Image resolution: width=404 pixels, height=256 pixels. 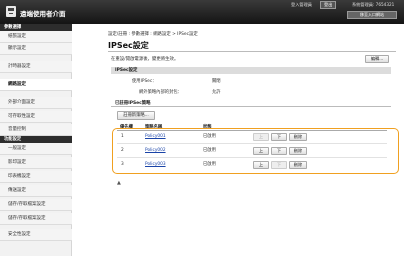 What do you see at coordinates (36, 67) in the screenshot?
I see `sidebar-item-timer: 計時器設定` at bounding box center [36, 67].